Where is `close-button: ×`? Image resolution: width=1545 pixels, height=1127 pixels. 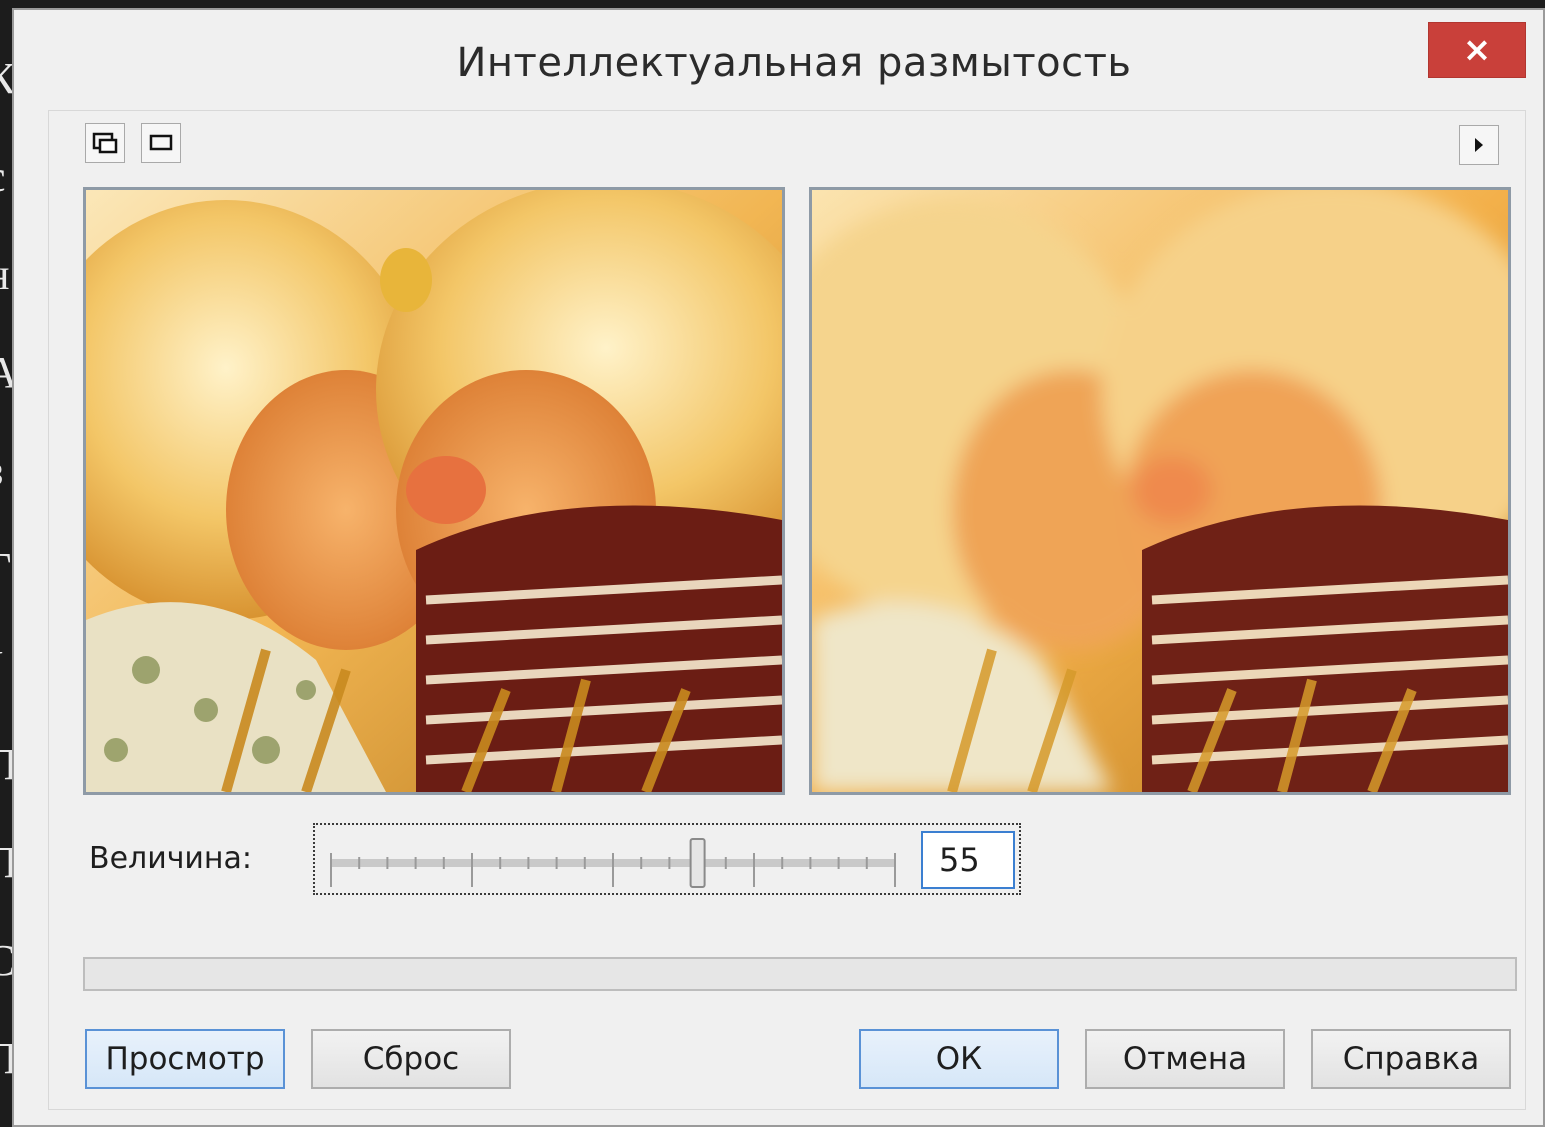 close-button: × is located at coordinates (1477, 50).